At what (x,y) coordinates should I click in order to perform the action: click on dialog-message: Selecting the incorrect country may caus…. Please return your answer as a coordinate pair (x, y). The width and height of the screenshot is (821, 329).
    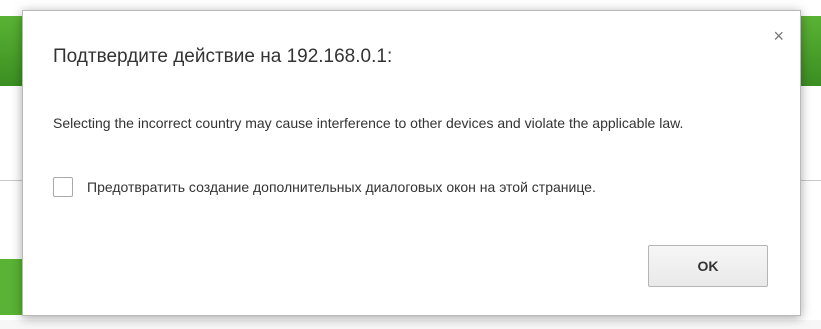
    Looking at the image, I should click on (368, 123).